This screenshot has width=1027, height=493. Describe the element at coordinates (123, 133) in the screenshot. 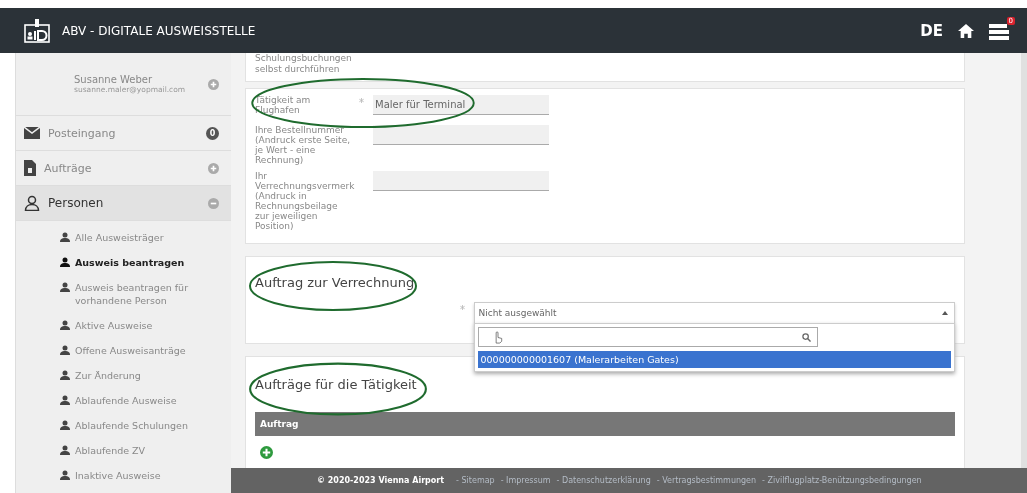

I see `sidebar-item: Posteingang 0` at that location.